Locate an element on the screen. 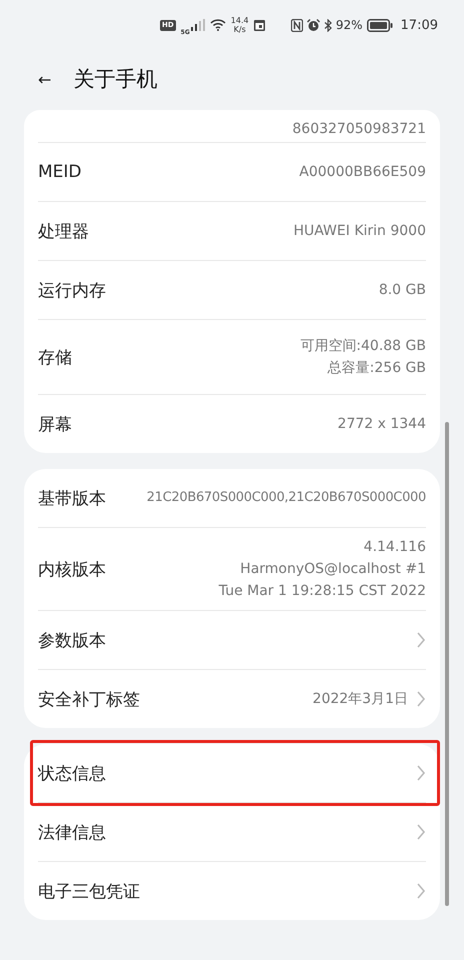 The width and height of the screenshot is (464, 960). page-title: 关于手机 is located at coordinates (115, 79).